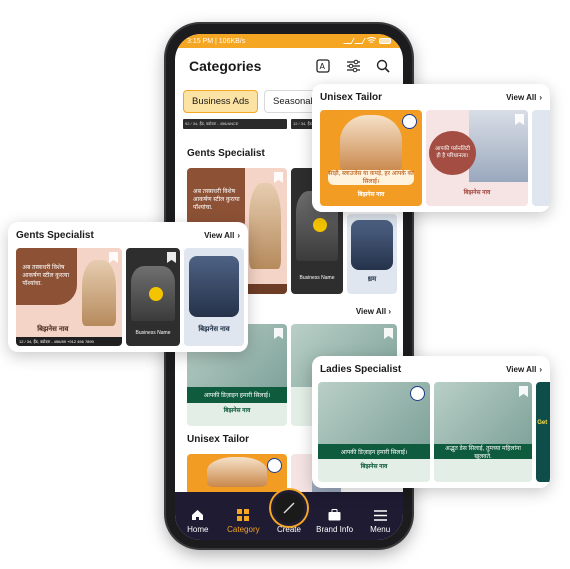 The width and height of the screenshot is (570, 569). Describe the element at coordinates (218, 439) in the screenshot. I see `section-title-unisex: Unisex Tailor` at that location.